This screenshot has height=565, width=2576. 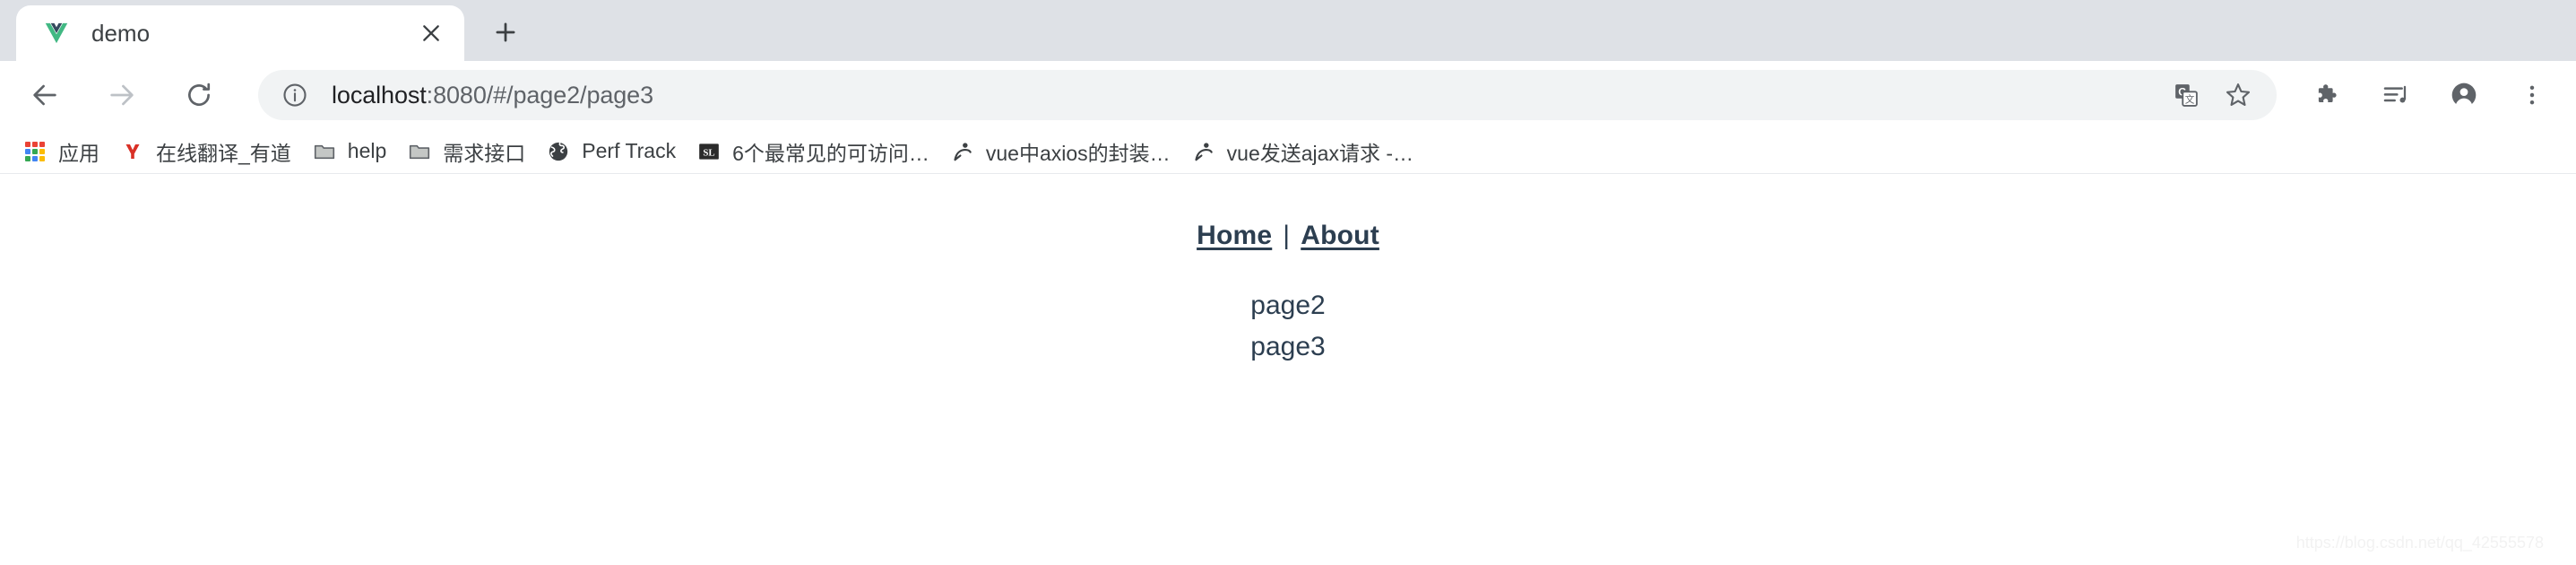 What do you see at coordinates (2396, 95) in the screenshot?
I see `media-control-icon` at bounding box center [2396, 95].